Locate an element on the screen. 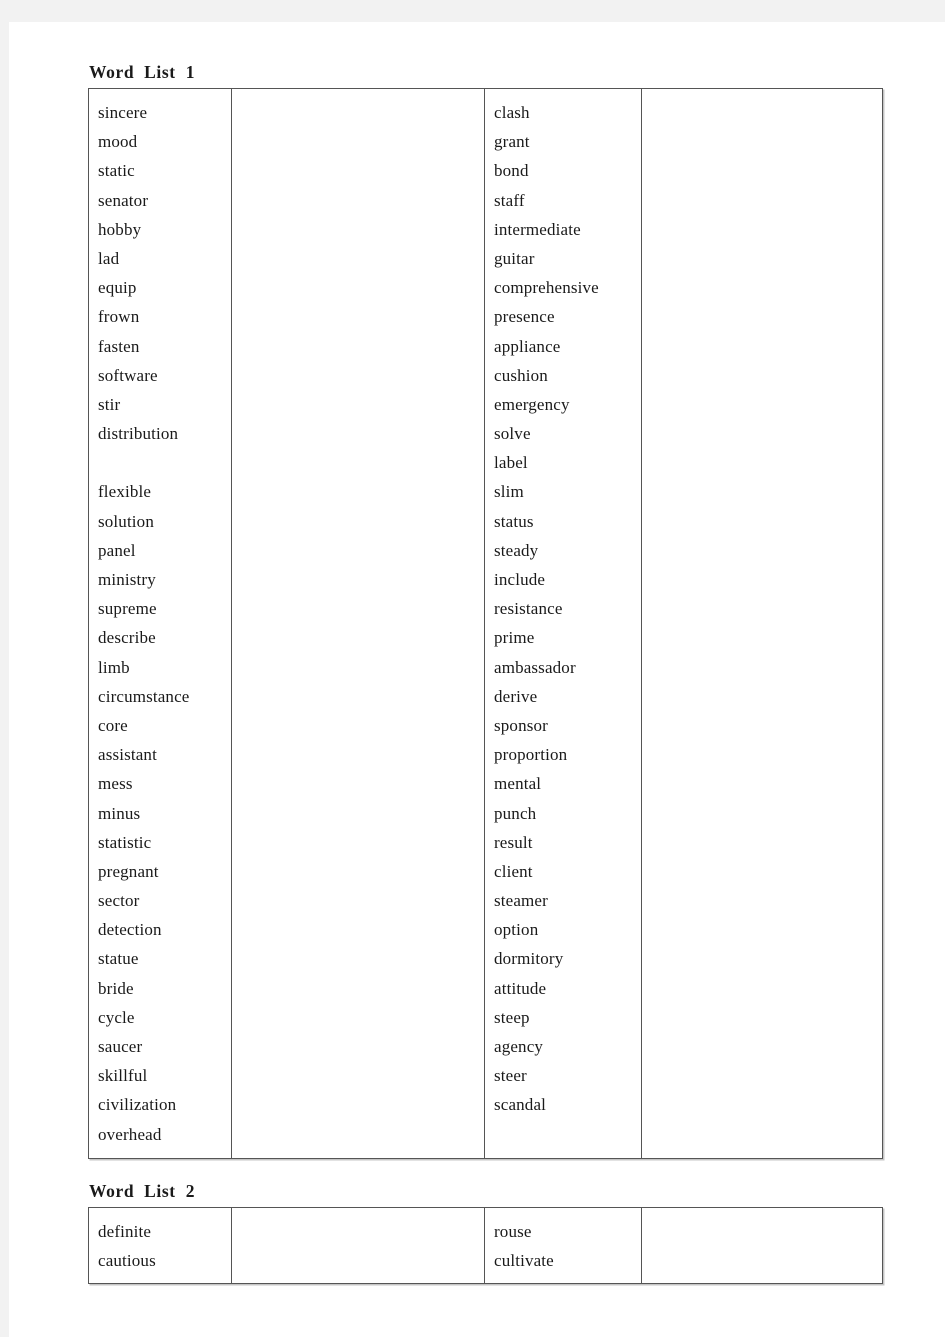 This screenshot has width=945, height=1337. word-item: cautious is located at coordinates (127, 1260).